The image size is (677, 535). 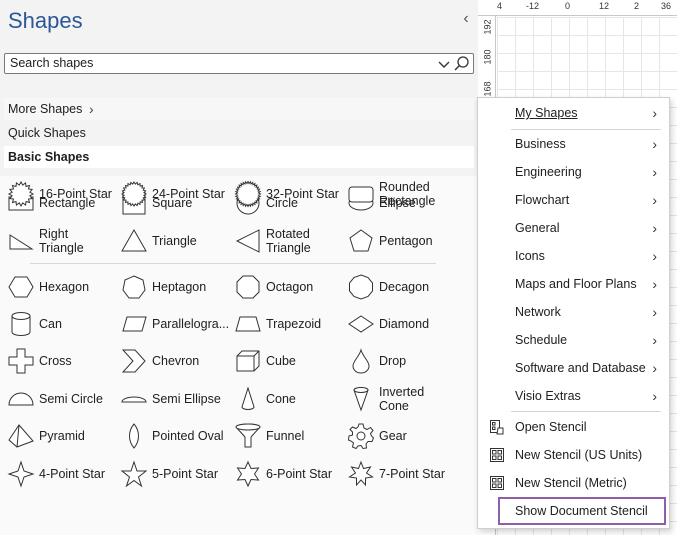 What do you see at coordinates (21, 361) in the screenshot?
I see `cross-icon` at bounding box center [21, 361].